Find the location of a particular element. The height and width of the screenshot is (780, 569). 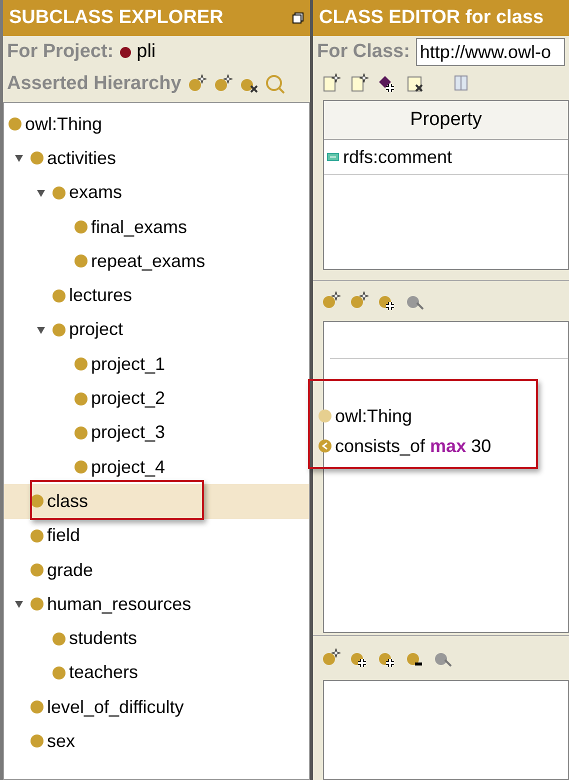

class-name: class is located at coordinates (67, 501).